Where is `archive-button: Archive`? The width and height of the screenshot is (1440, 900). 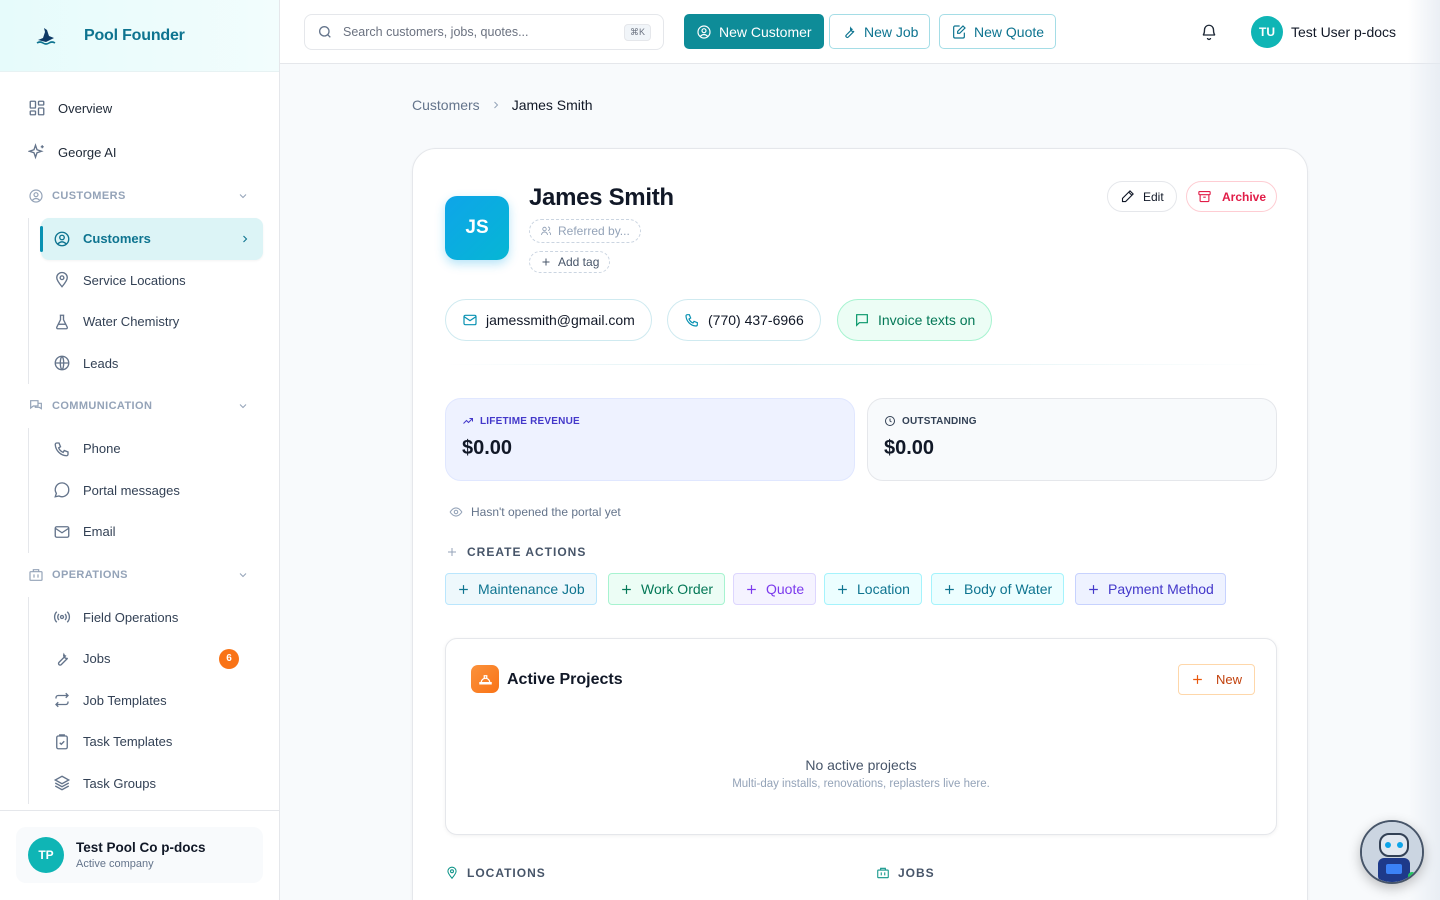 archive-button: Archive is located at coordinates (1232, 196).